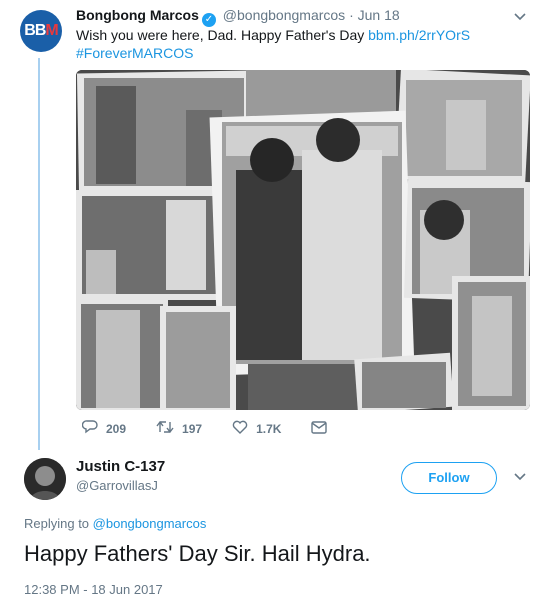  I want to click on avatar, so click(45, 479).